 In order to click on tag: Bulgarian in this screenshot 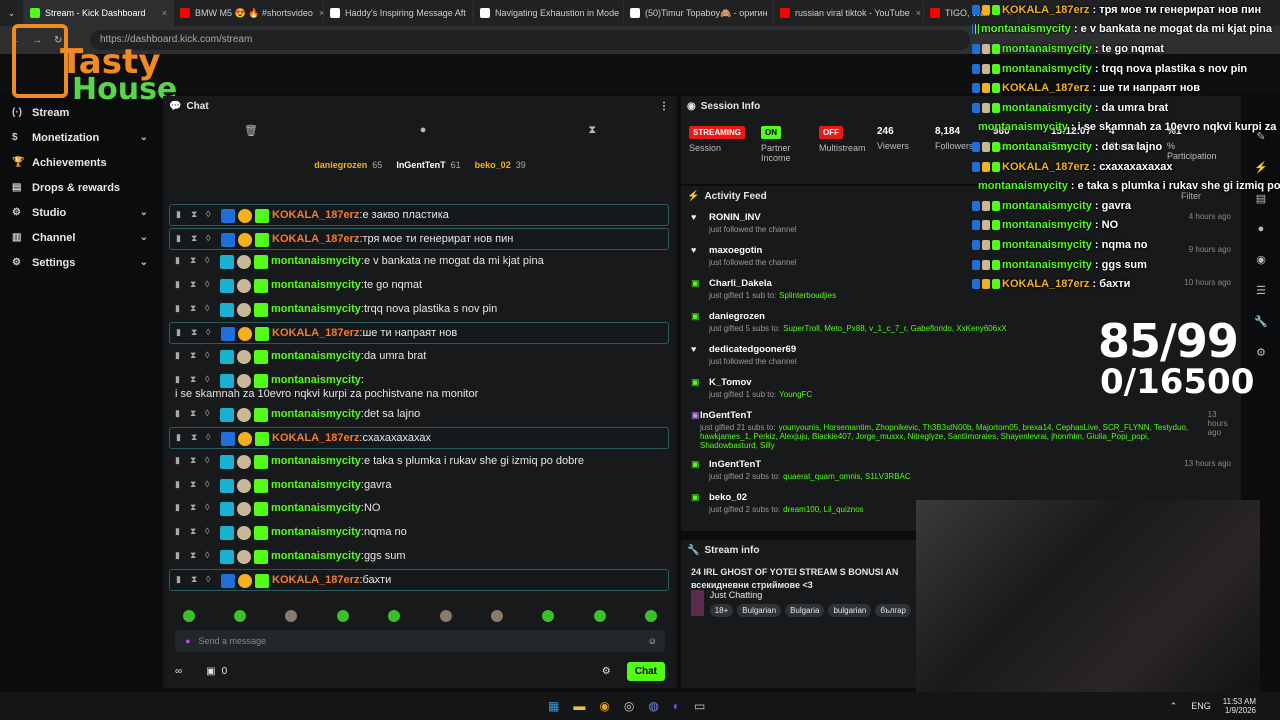, I will do `click(759, 610)`.